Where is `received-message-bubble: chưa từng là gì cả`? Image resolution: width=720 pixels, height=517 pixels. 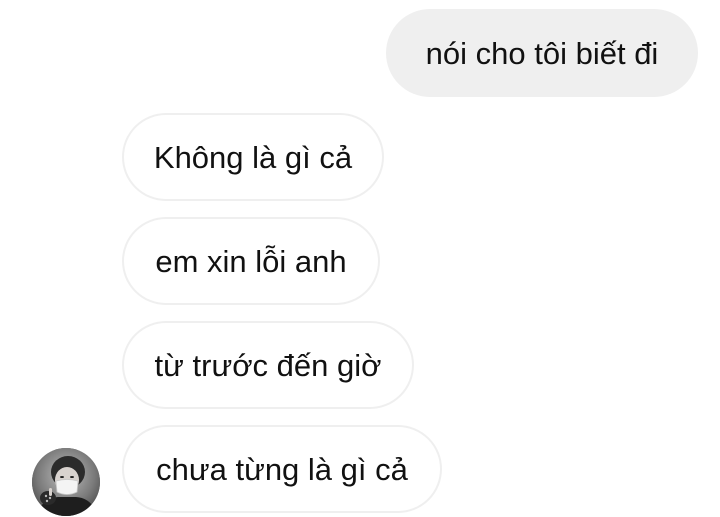 received-message-bubble: chưa từng là gì cả is located at coordinates (282, 469).